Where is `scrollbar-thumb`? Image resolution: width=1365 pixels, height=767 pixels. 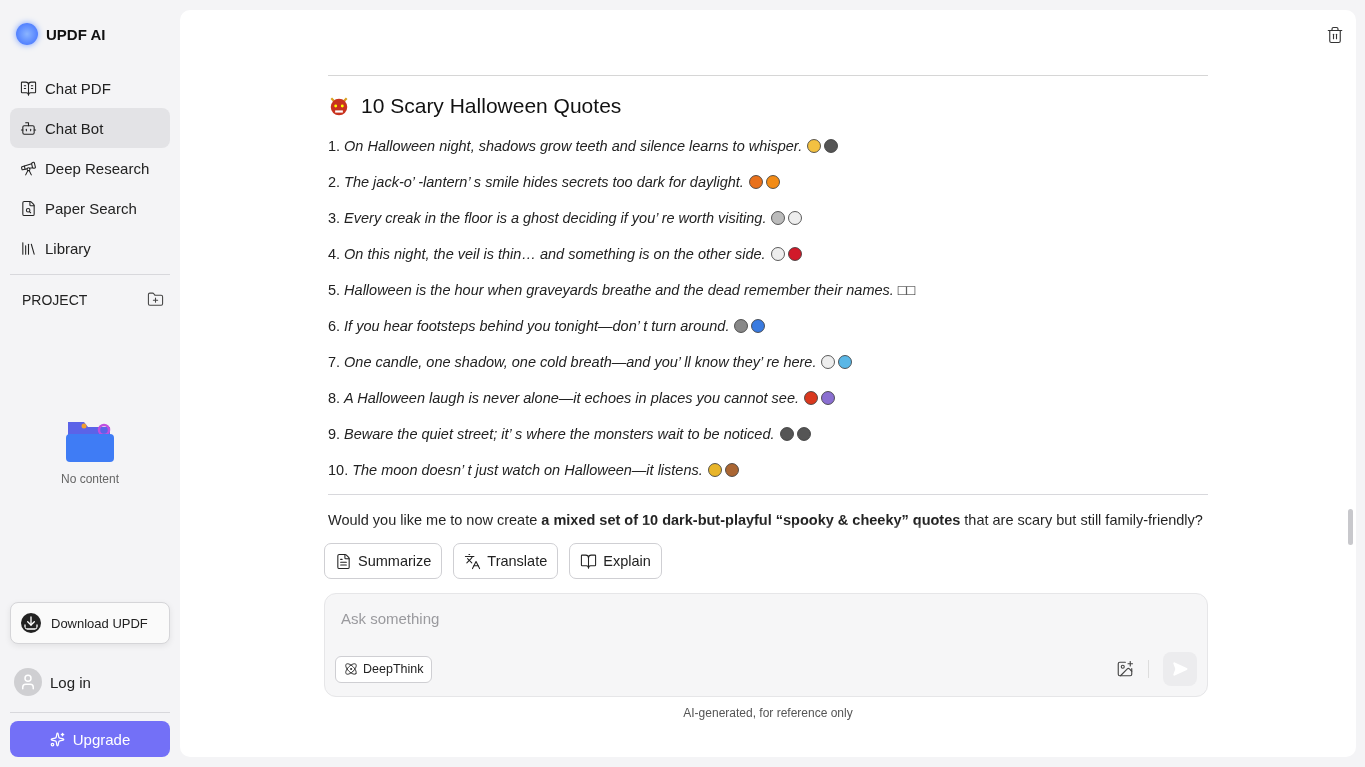 scrollbar-thumb is located at coordinates (1350, 527).